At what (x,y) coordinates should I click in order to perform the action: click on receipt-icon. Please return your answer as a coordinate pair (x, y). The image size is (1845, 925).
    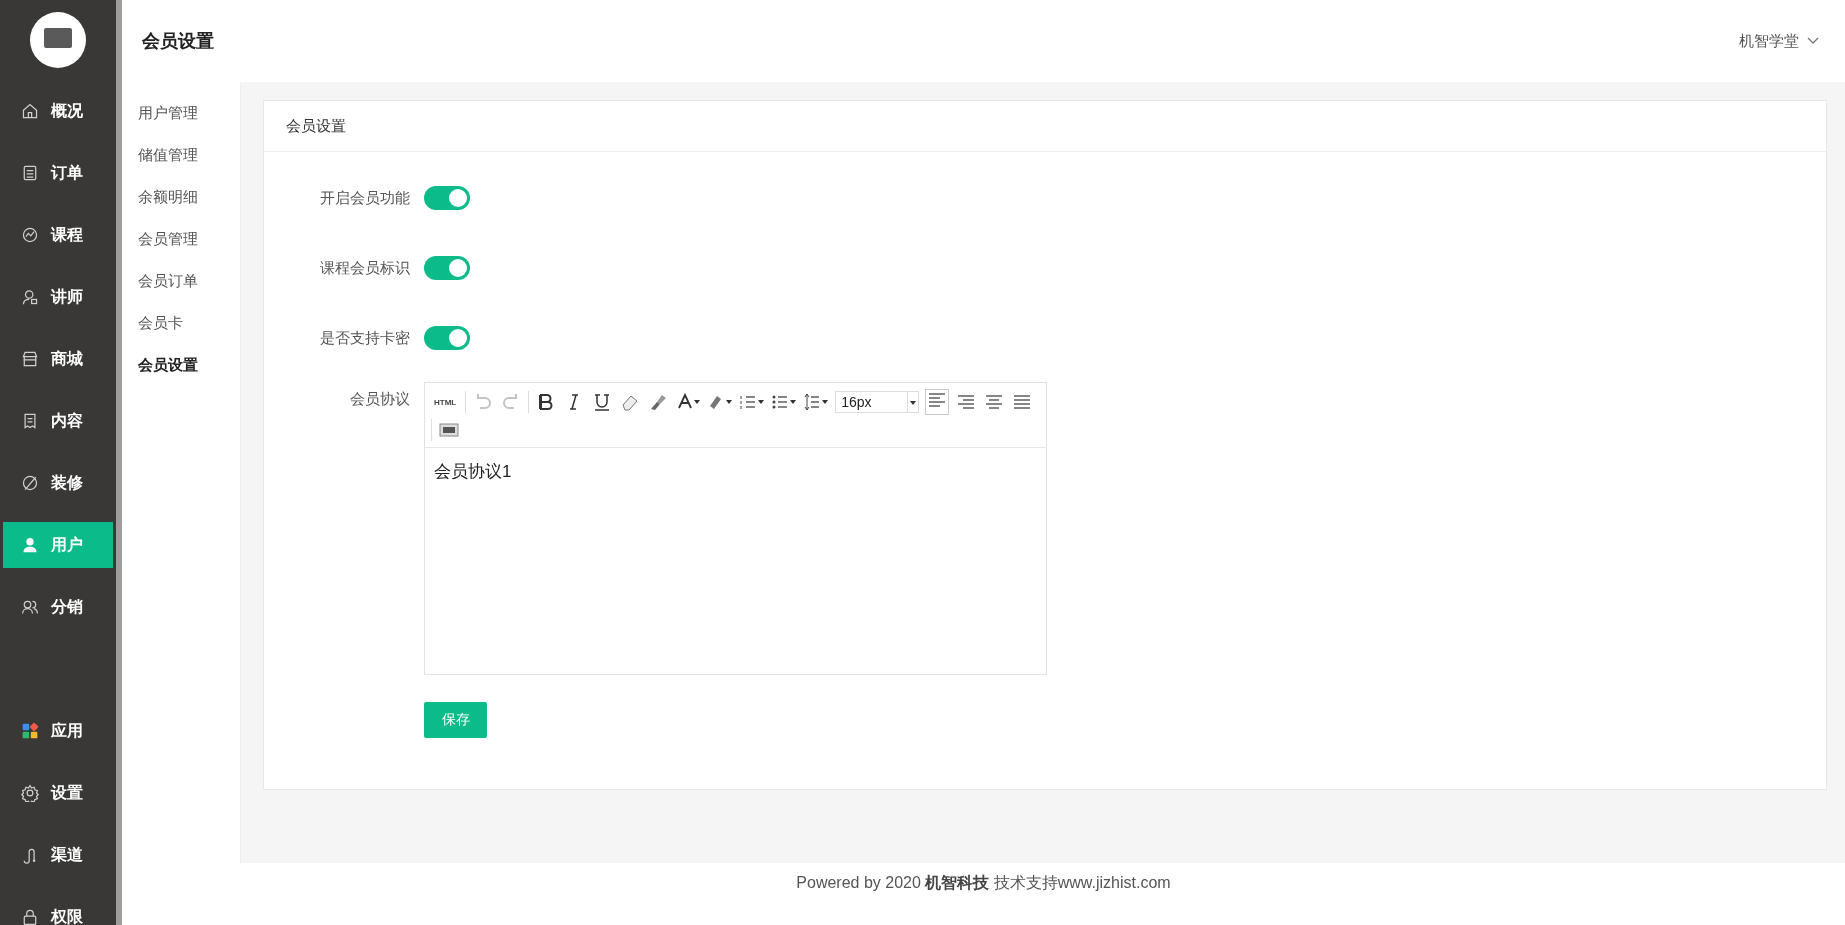
    Looking at the image, I should click on (30, 421).